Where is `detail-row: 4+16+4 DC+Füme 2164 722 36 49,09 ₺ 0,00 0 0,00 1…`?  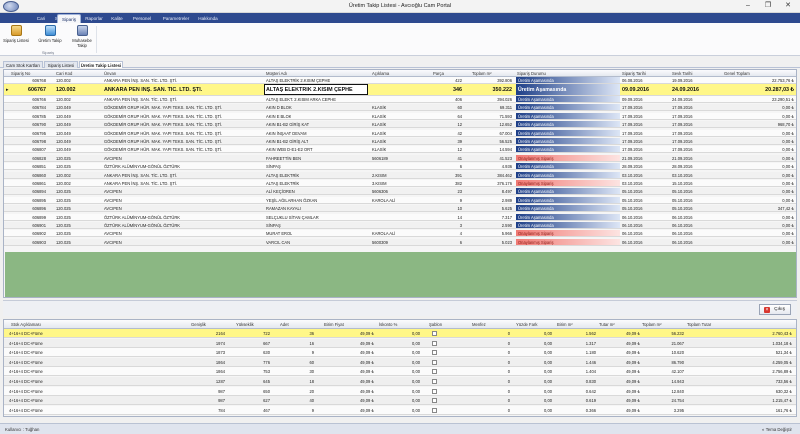
detail-row: 4+16+4 DC+Füme 2164 722 36 49,09 ₺ 0,00 0 0,00 1… is located at coordinates (400, 333).